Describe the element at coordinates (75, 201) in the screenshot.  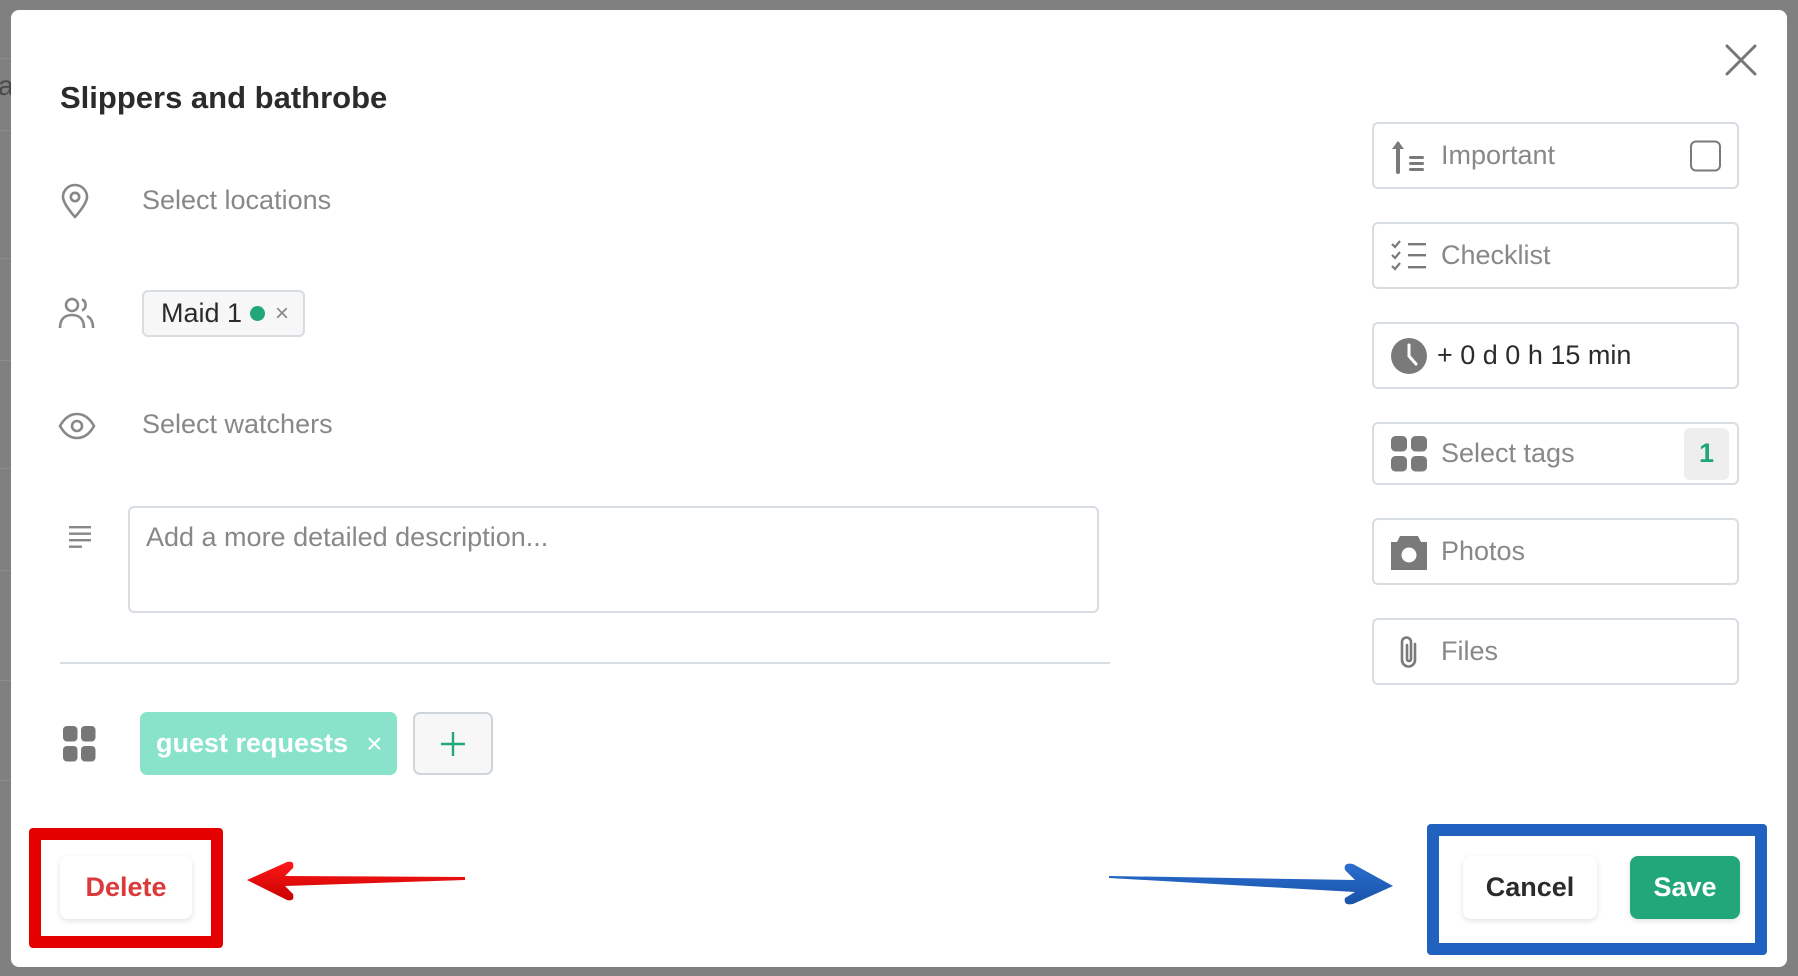
I see `location-pin-icon` at that location.